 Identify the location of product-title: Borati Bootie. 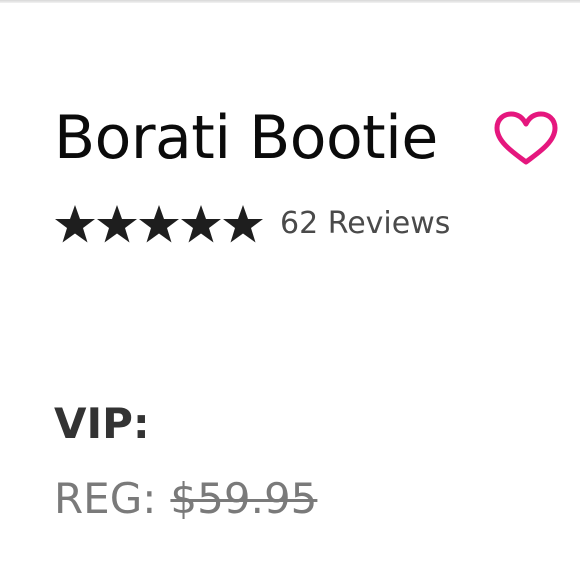
(246, 138).